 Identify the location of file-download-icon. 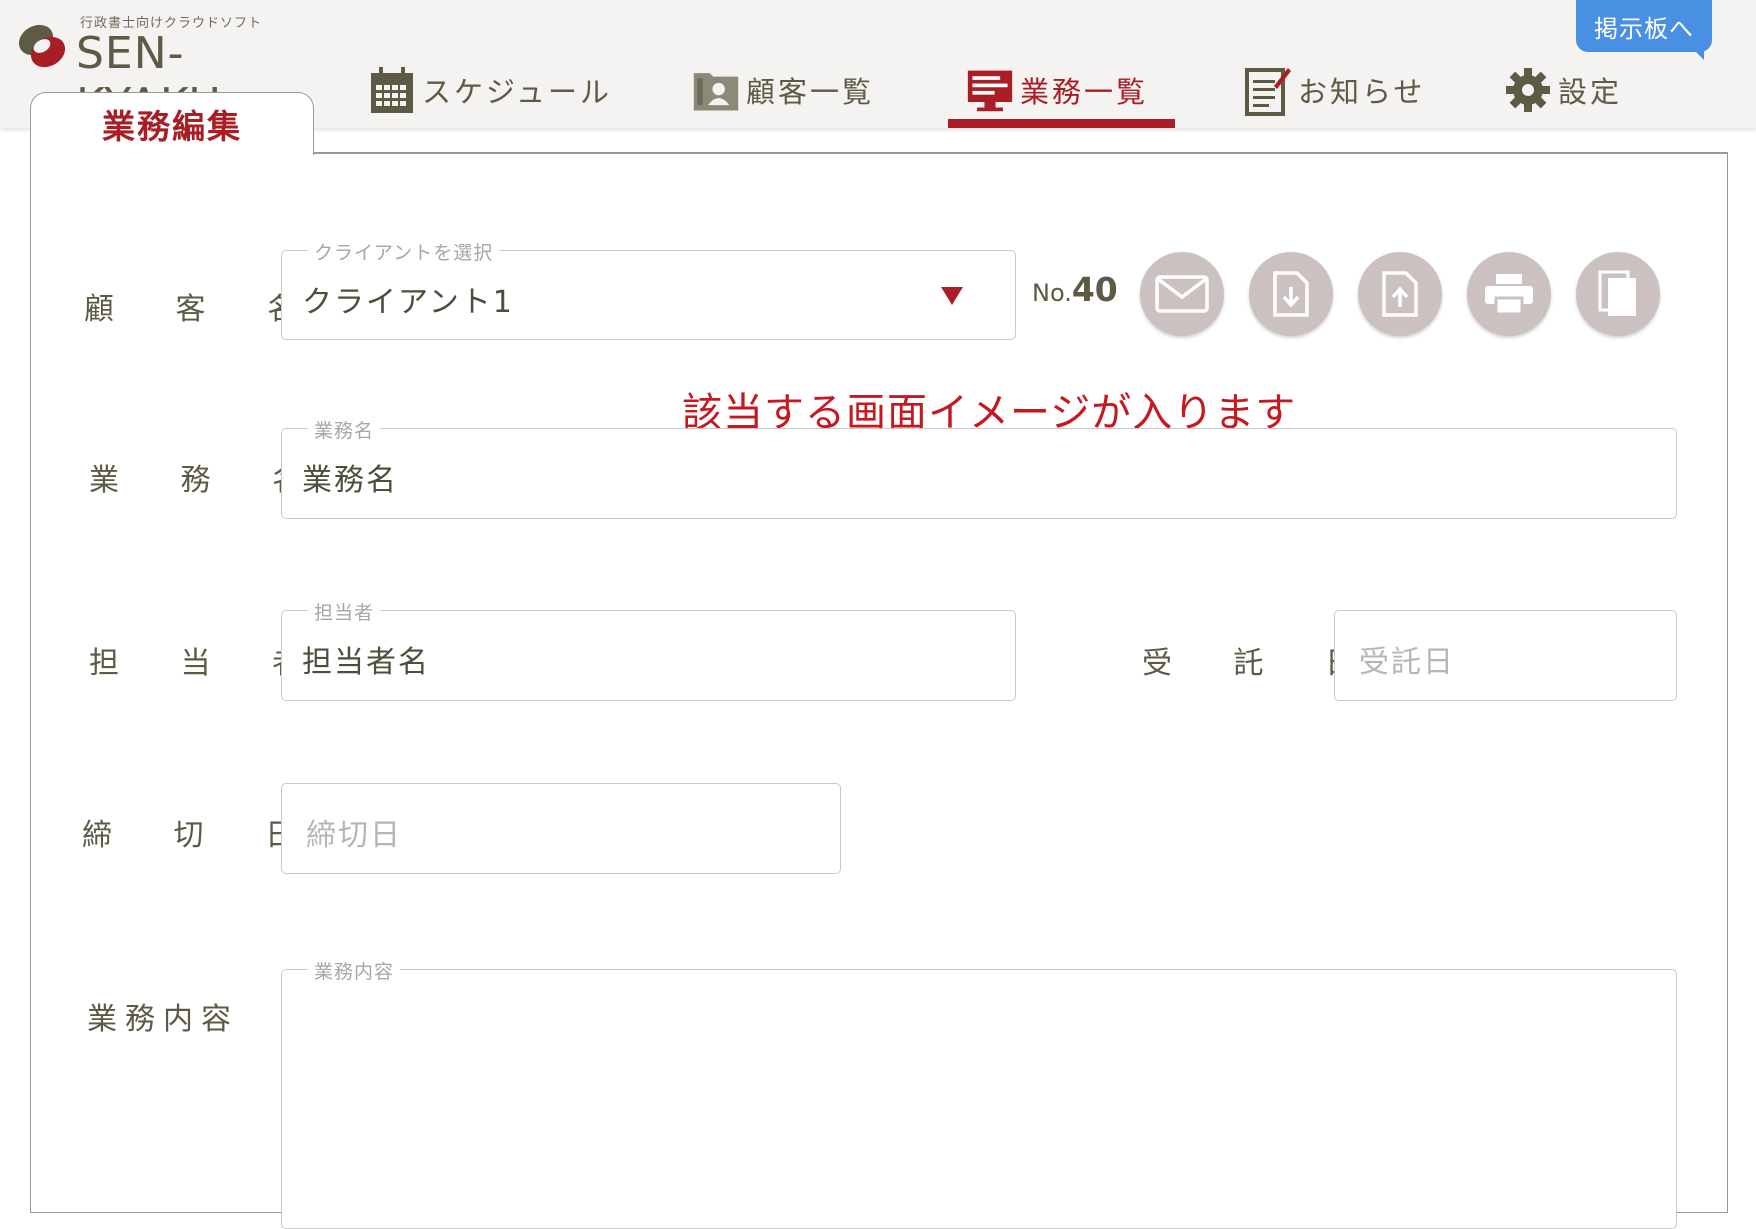
(1291, 294).